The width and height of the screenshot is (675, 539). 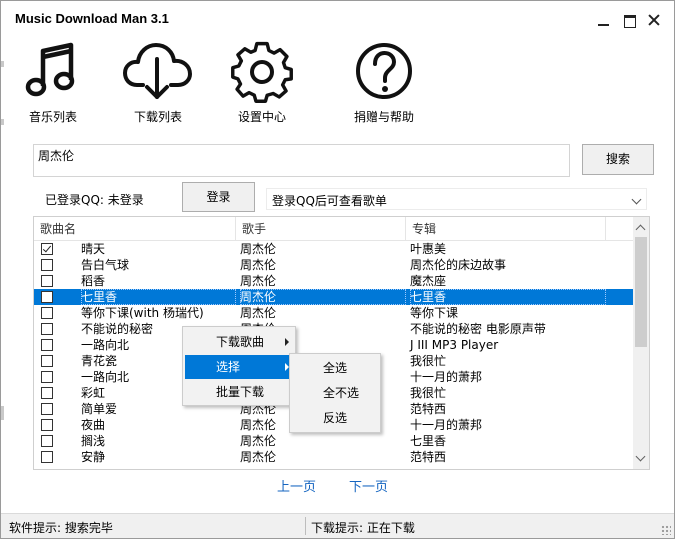 I want to click on table-row: 晴天 周杰伦 叶惠美, so click(x=334, y=249).